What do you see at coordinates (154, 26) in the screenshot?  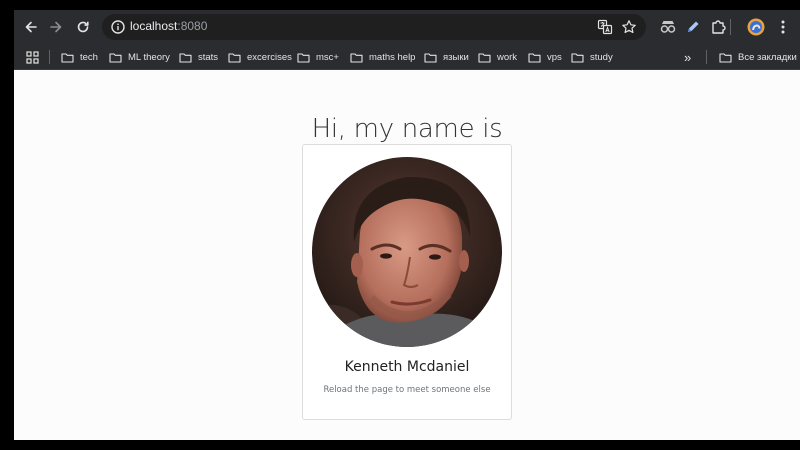 I see `url-host: localhost` at bounding box center [154, 26].